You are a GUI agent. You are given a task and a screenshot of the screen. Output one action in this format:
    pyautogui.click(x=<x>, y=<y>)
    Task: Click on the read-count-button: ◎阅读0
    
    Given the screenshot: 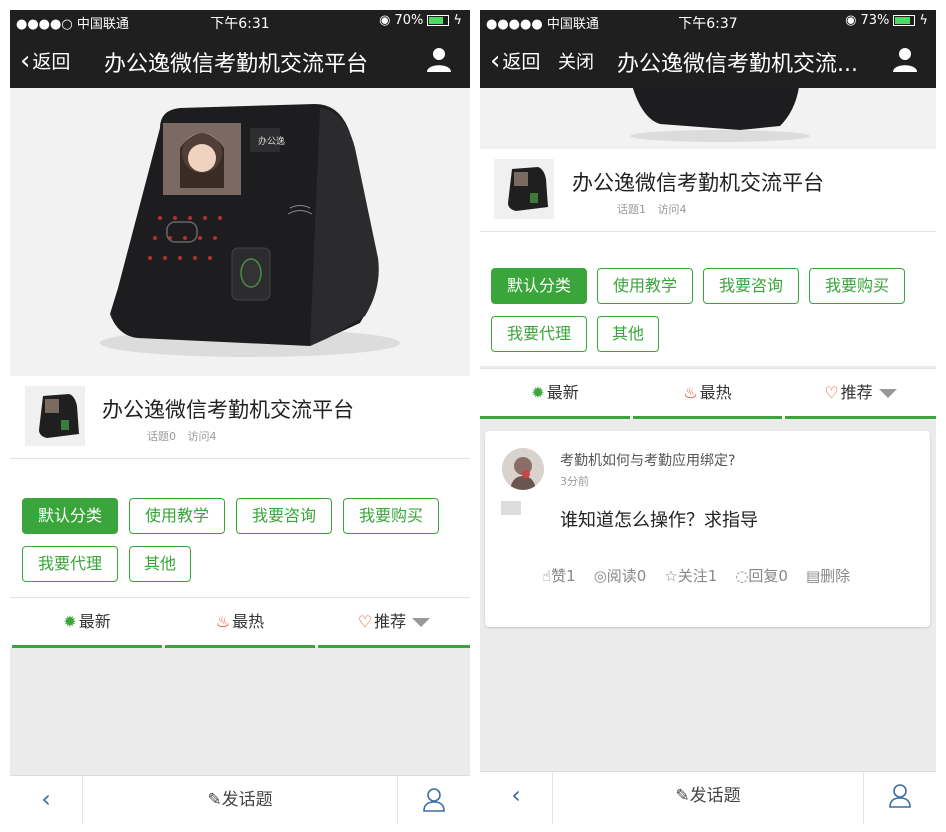 What is the action you would take?
    pyautogui.click(x=620, y=575)
    